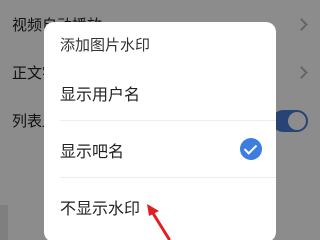 The width and height of the screenshot is (320, 240). Describe the element at coordinates (100, 208) in the screenshot. I see `option-label: 不显示水印` at that location.